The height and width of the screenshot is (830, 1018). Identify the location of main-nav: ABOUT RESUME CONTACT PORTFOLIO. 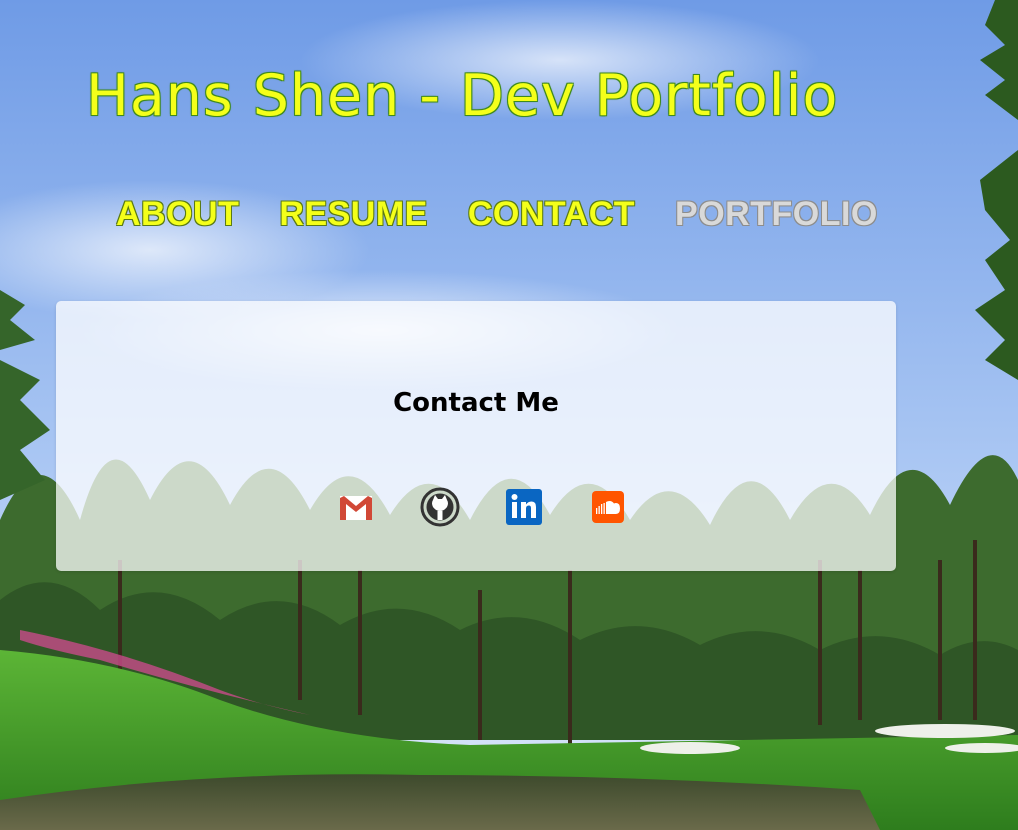
(497, 214).